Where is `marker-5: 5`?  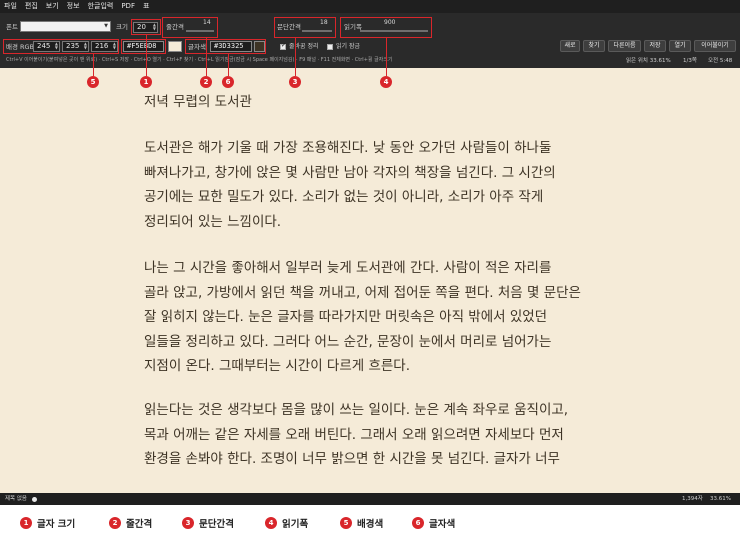
marker-5: 5 is located at coordinates (93, 82).